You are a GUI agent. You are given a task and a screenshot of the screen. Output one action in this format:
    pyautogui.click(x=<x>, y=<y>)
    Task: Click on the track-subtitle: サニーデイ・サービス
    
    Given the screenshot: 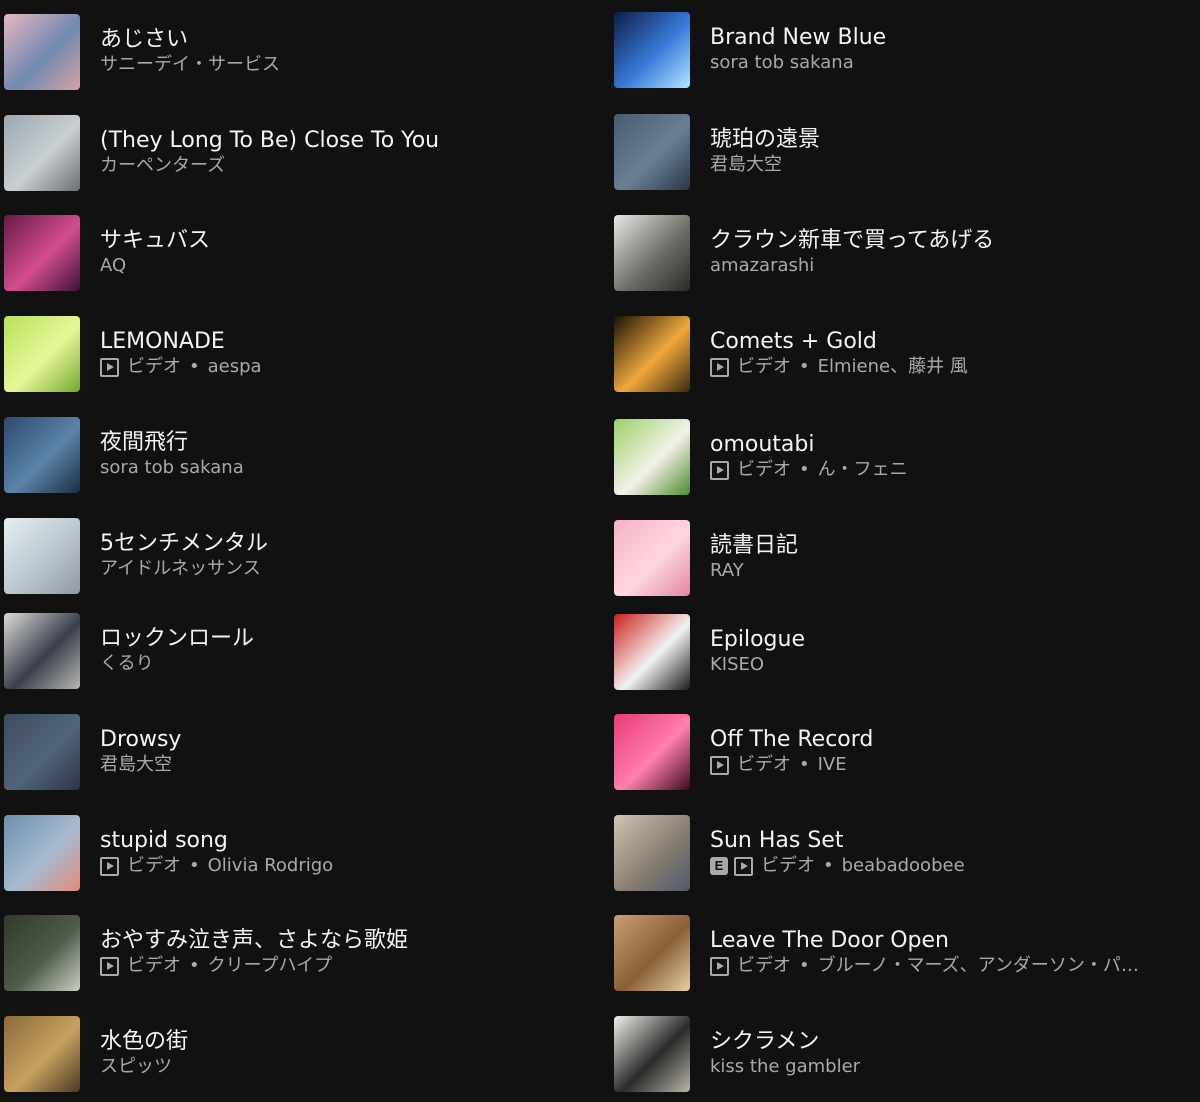 What is the action you would take?
    pyautogui.click(x=190, y=65)
    